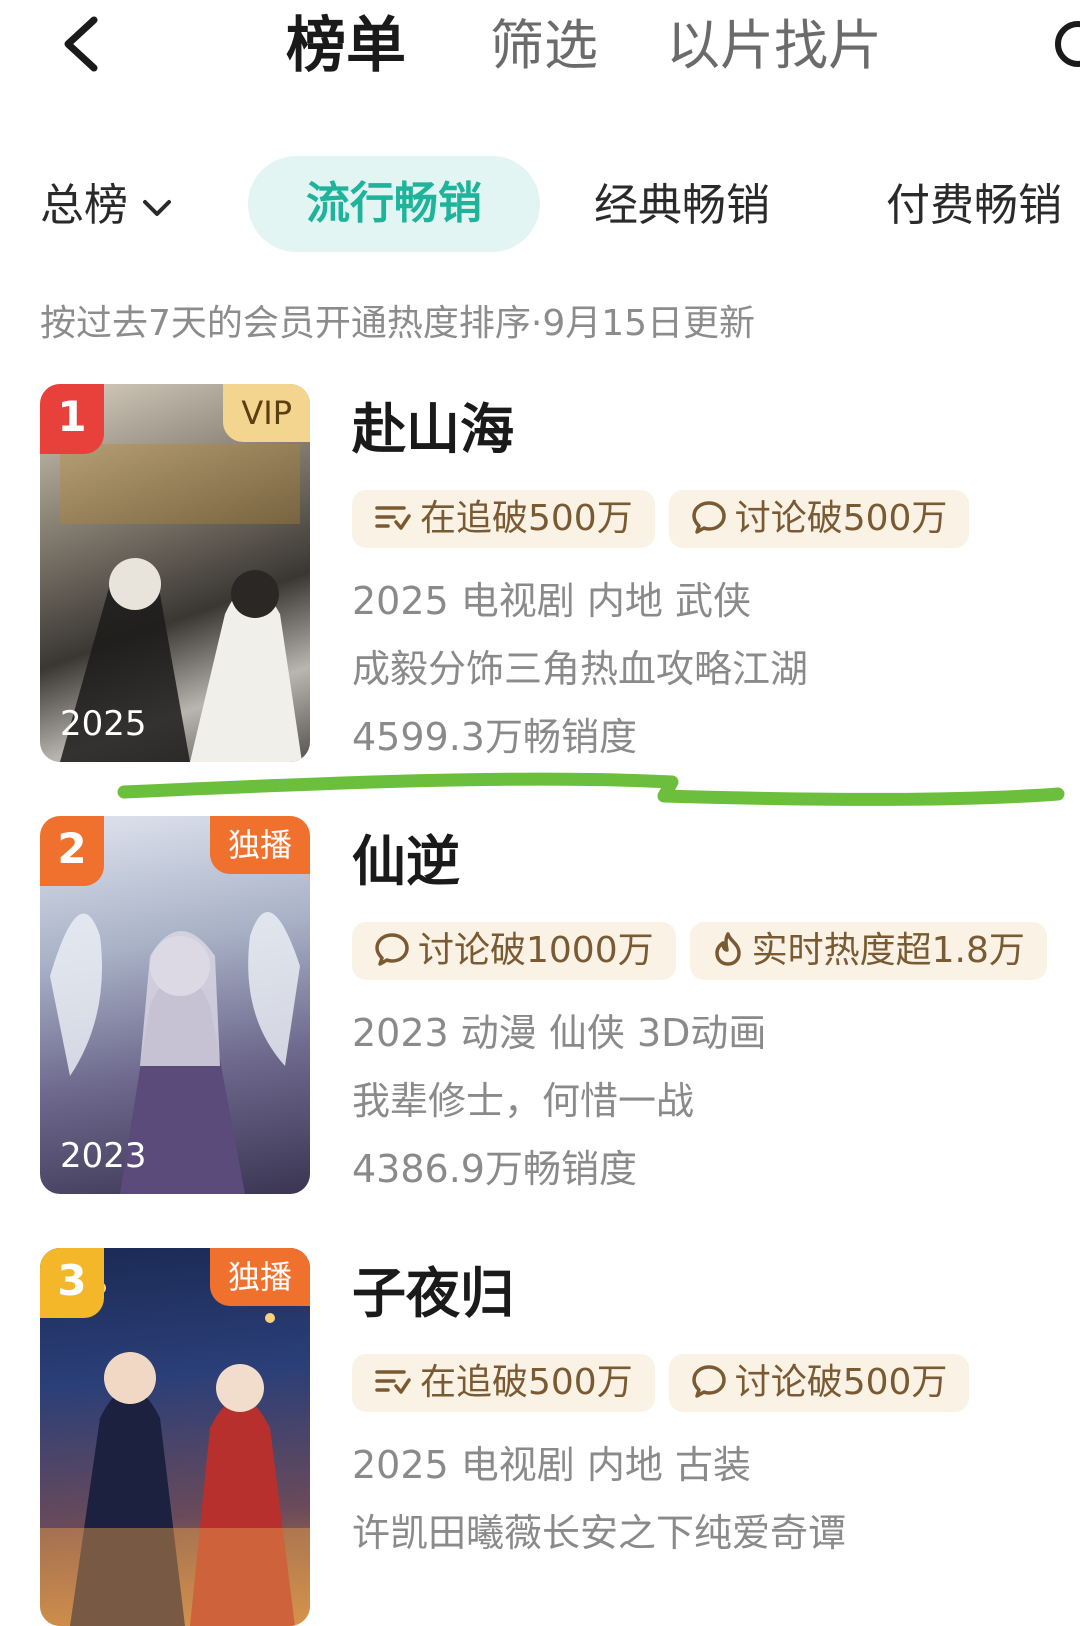 This screenshot has height=1626, width=1080. I want to click on rank-badge: 3, so click(72, 1283).